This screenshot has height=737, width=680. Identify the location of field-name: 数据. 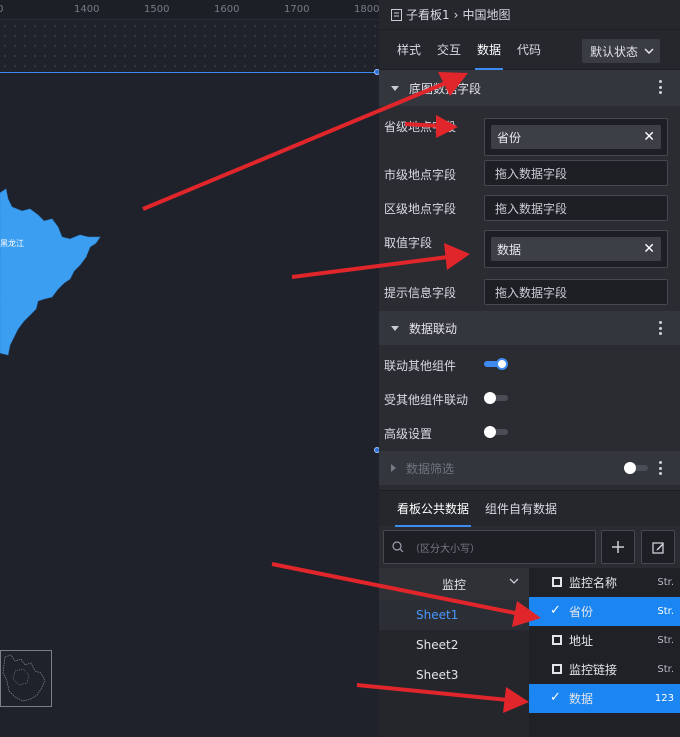
(581, 699).